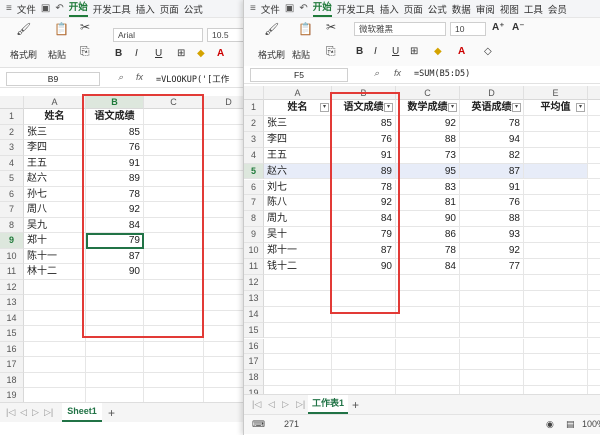 The width and height of the screenshot is (600, 435). Describe the element at coordinates (254, 282) in the screenshot. I see `row-header: 12` at that location.